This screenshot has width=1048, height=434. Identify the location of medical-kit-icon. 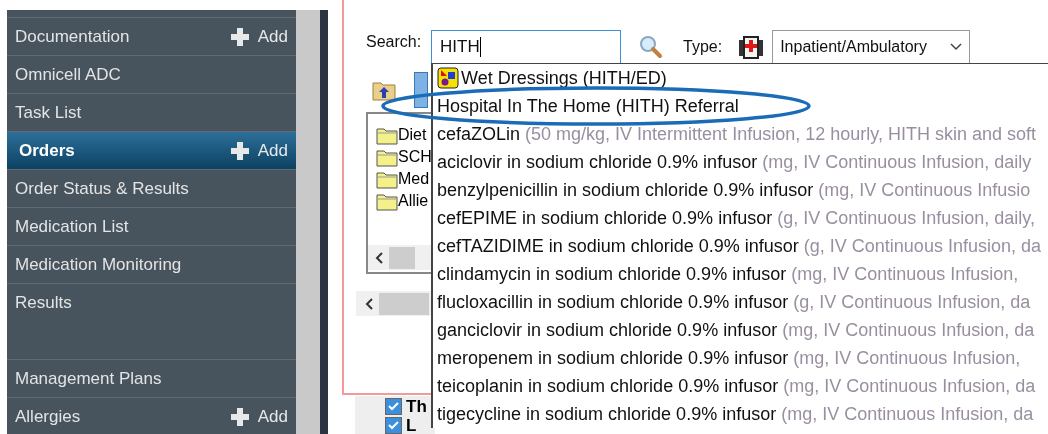
(751, 47).